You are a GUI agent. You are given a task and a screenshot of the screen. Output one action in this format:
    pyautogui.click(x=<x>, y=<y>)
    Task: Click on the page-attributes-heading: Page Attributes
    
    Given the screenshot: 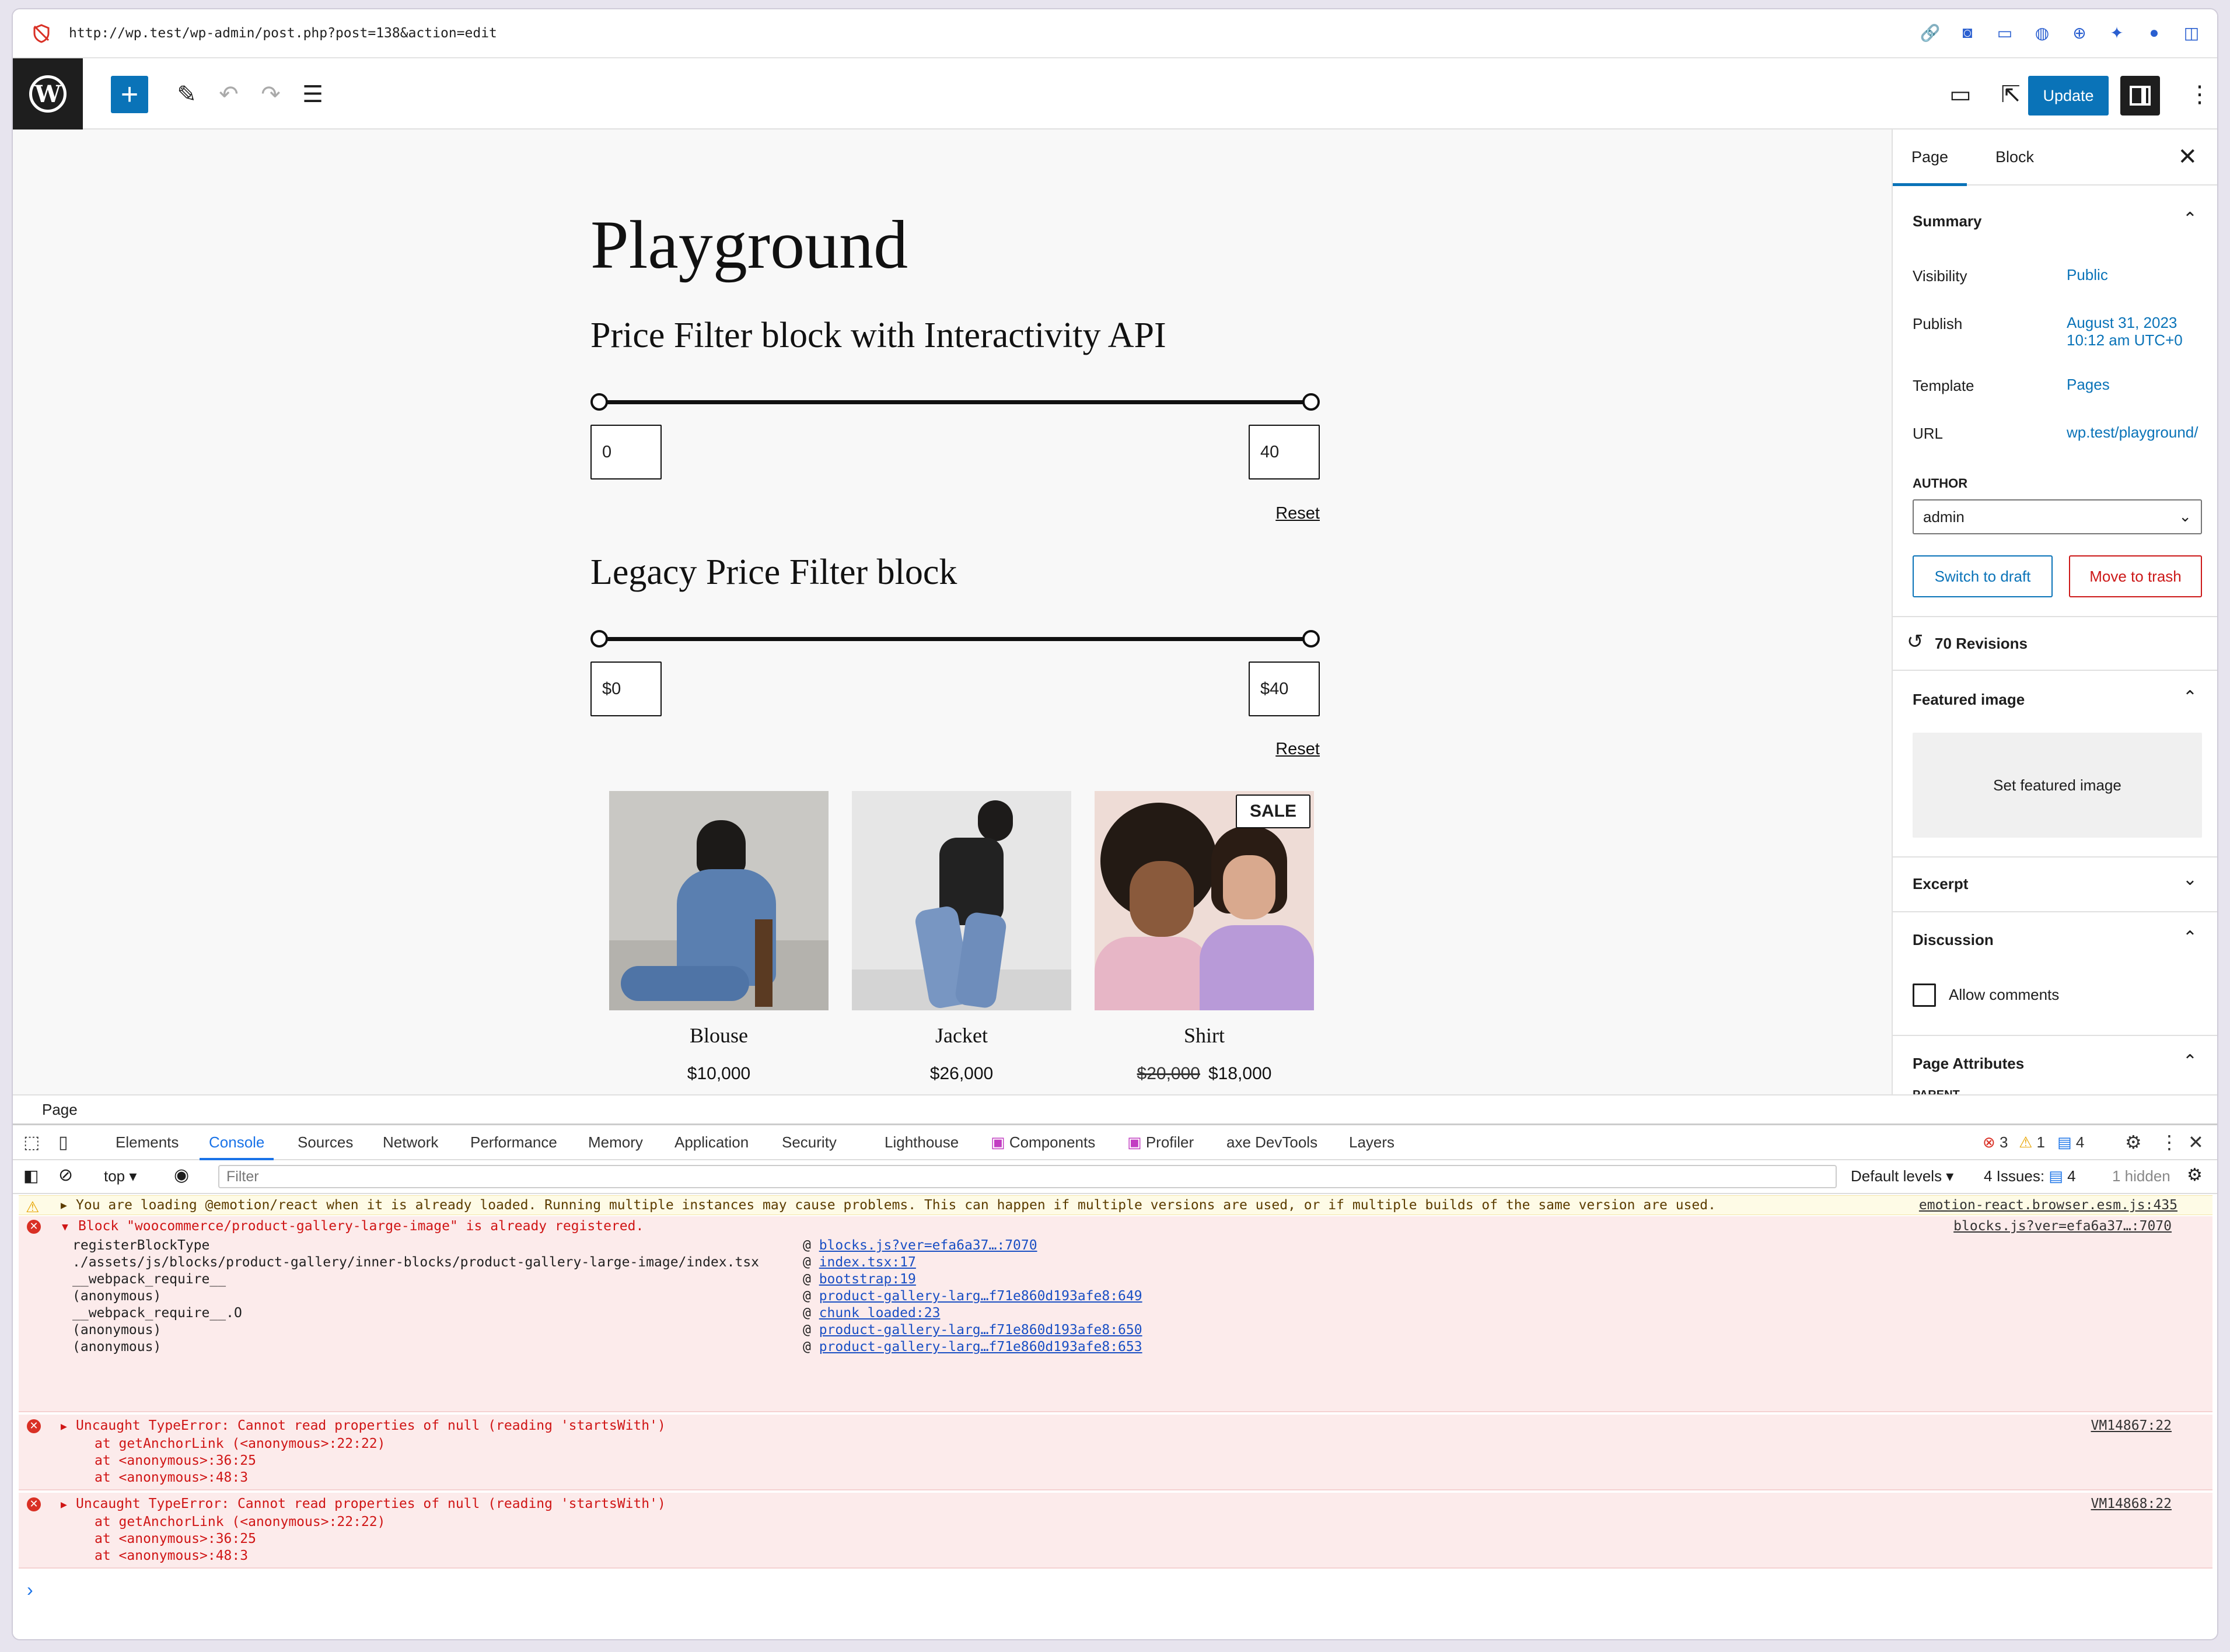 What is the action you would take?
    pyautogui.click(x=1968, y=1064)
    